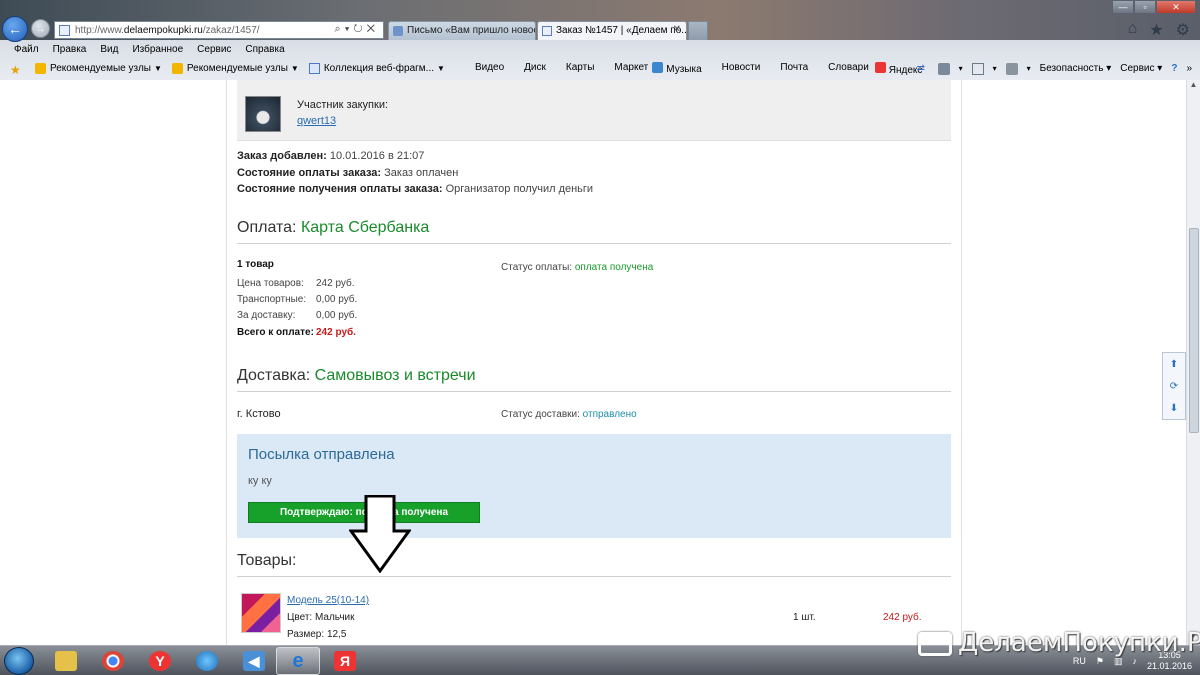 The height and width of the screenshot is (675, 1200). What do you see at coordinates (794, 69) in the screenshot?
I see `link-mail: Почта` at bounding box center [794, 69].